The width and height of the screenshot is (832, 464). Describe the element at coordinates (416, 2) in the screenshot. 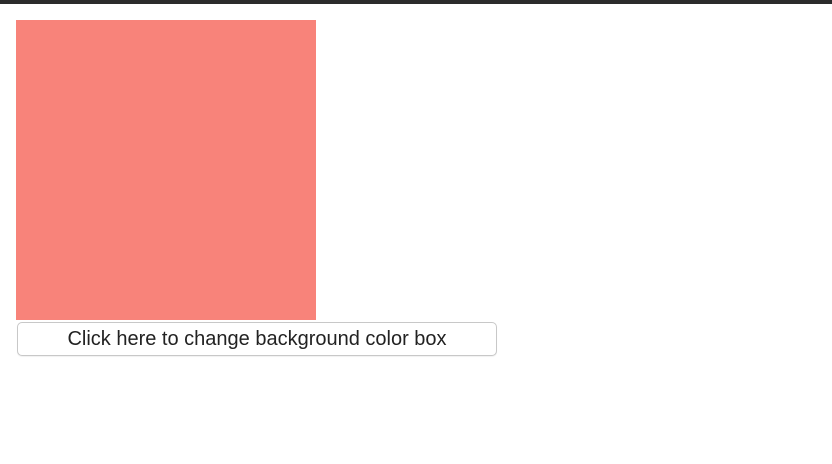

I see `window-top-border` at that location.